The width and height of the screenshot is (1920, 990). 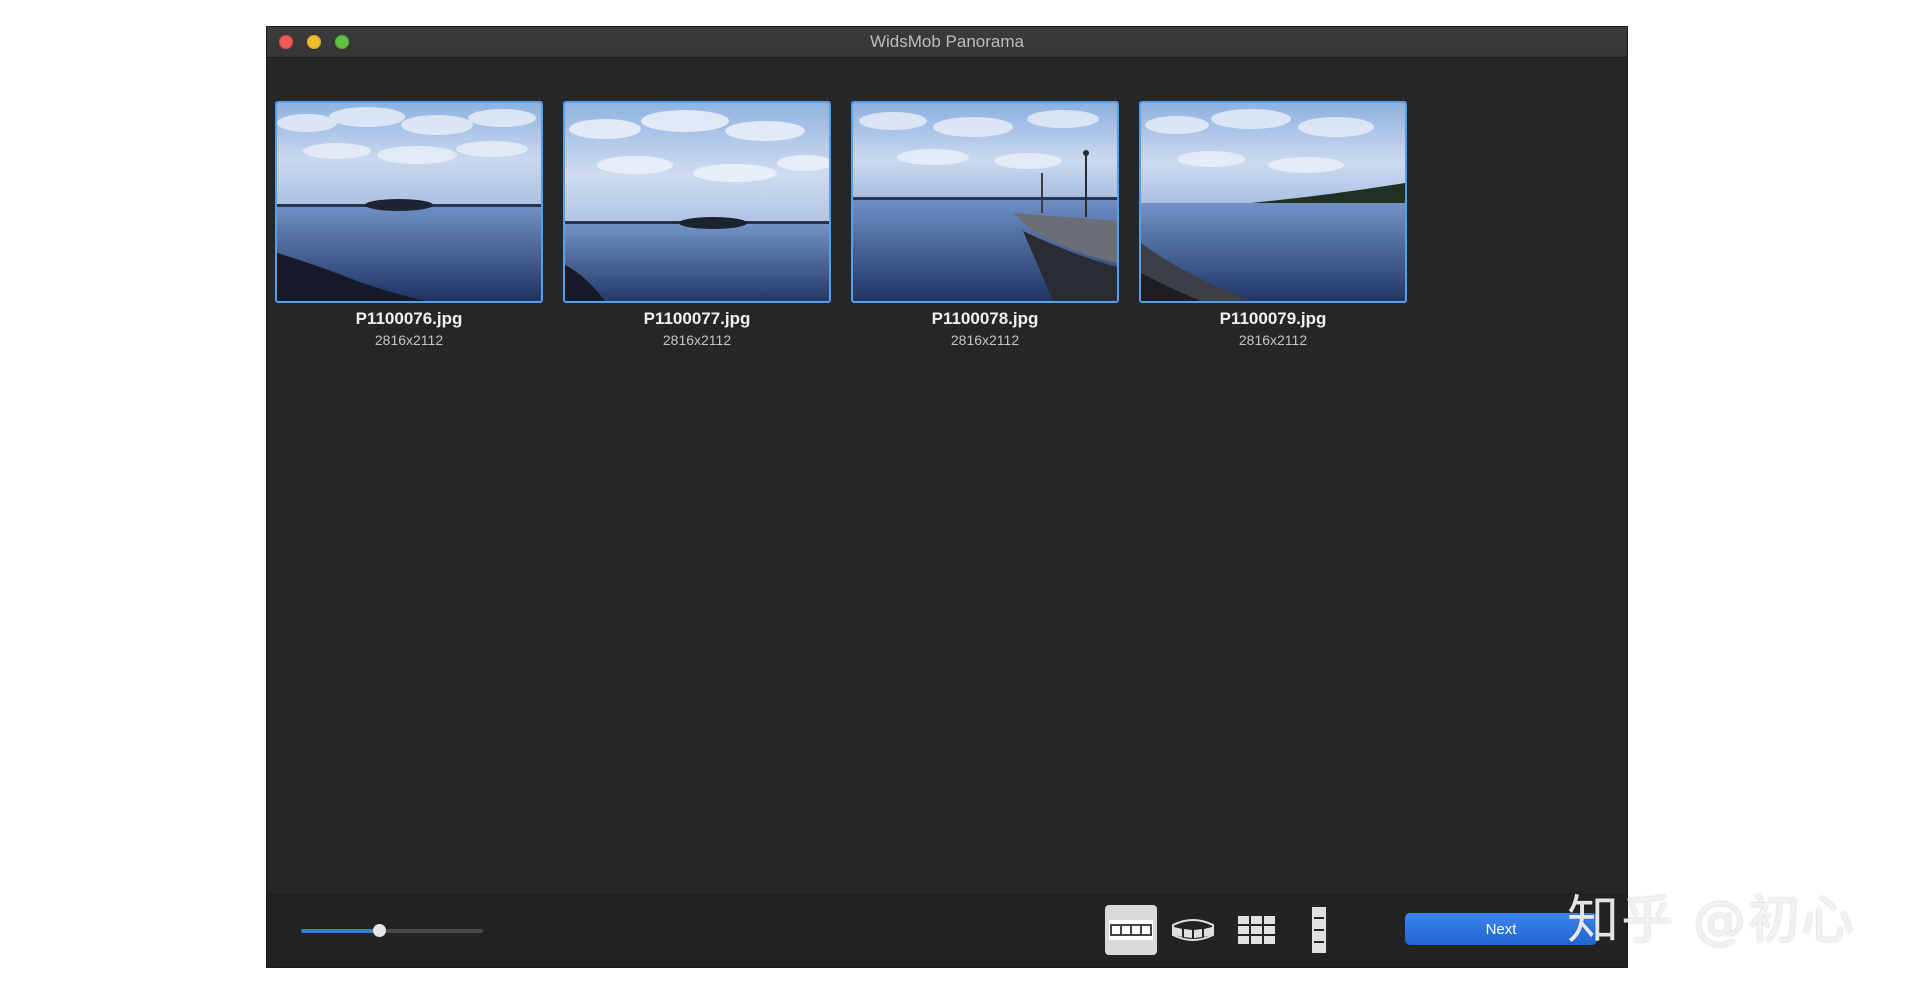 What do you see at coordinates (340, 931) in the screenshot?
I see `zoom-slider-fill` at bounding box center [340, 931].